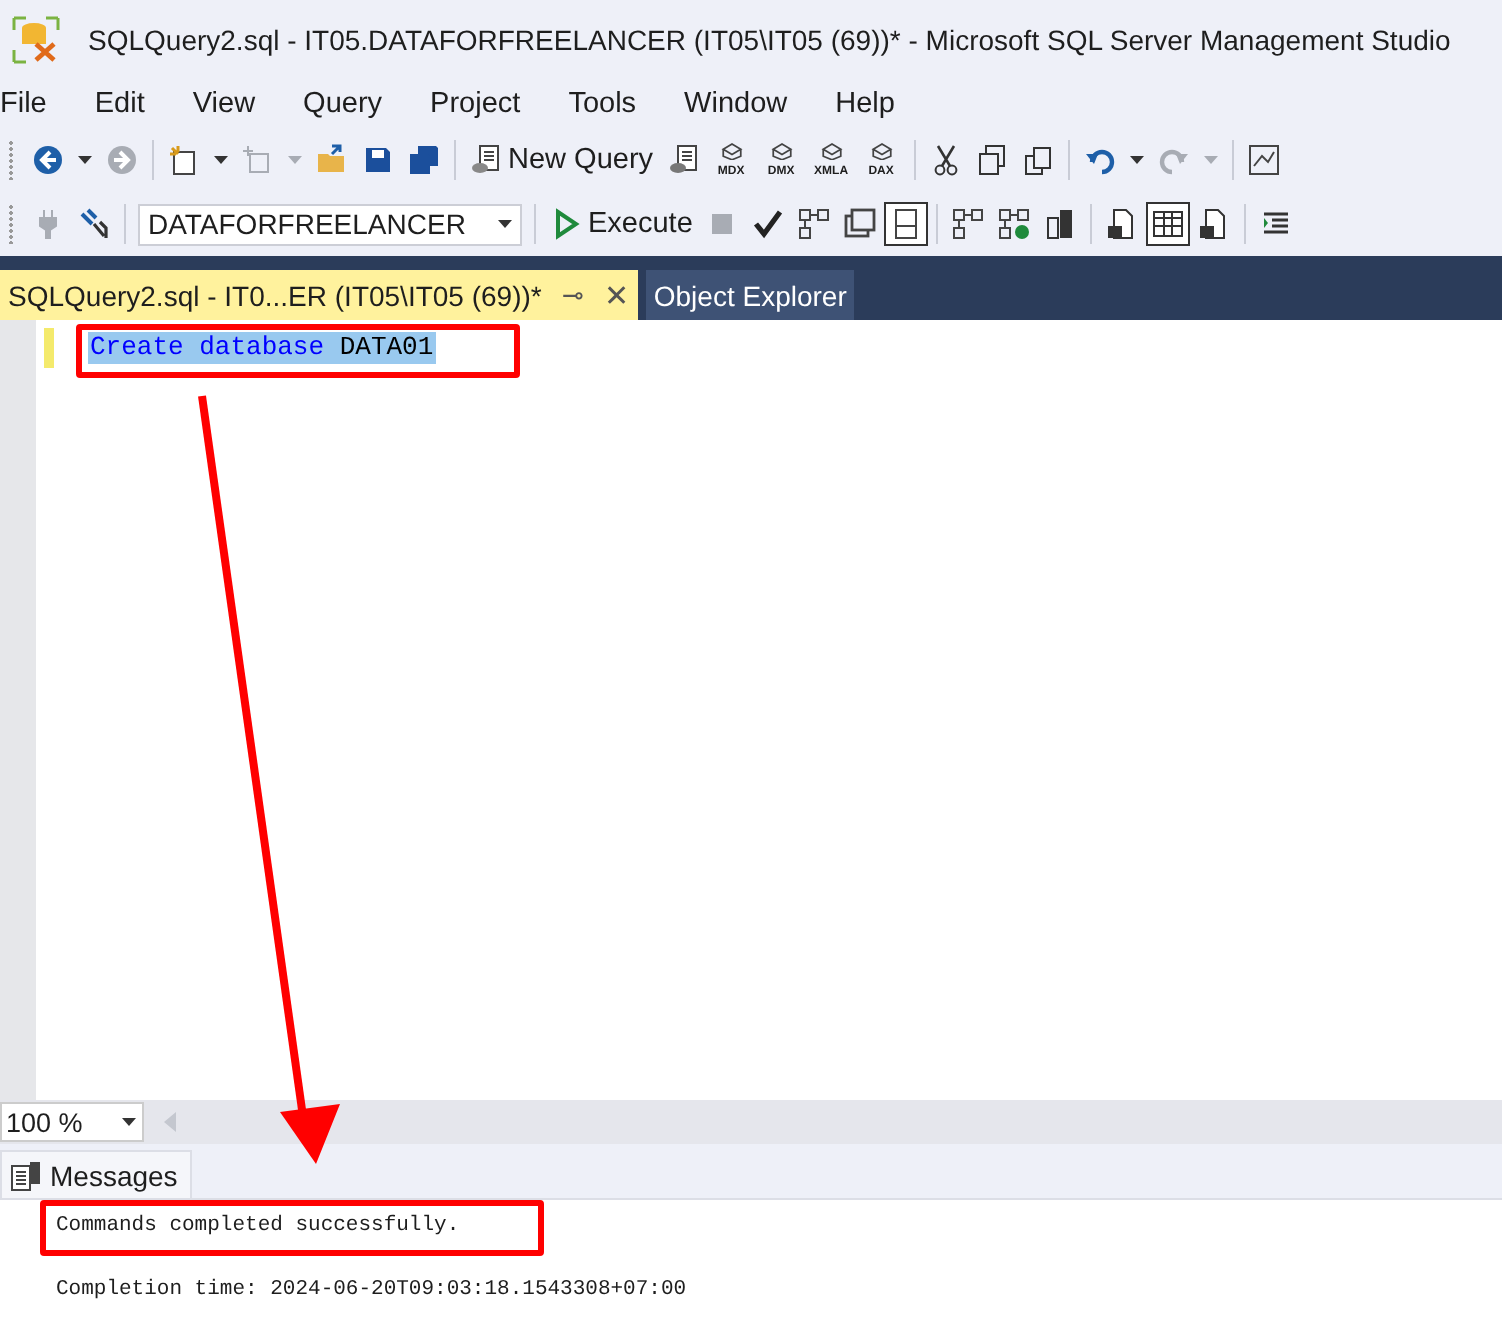 This screenshot has height=1334, width=1502. Describe the element at coordinates (224, 104) in the screenshot. I see `menu-item: View` at that location.